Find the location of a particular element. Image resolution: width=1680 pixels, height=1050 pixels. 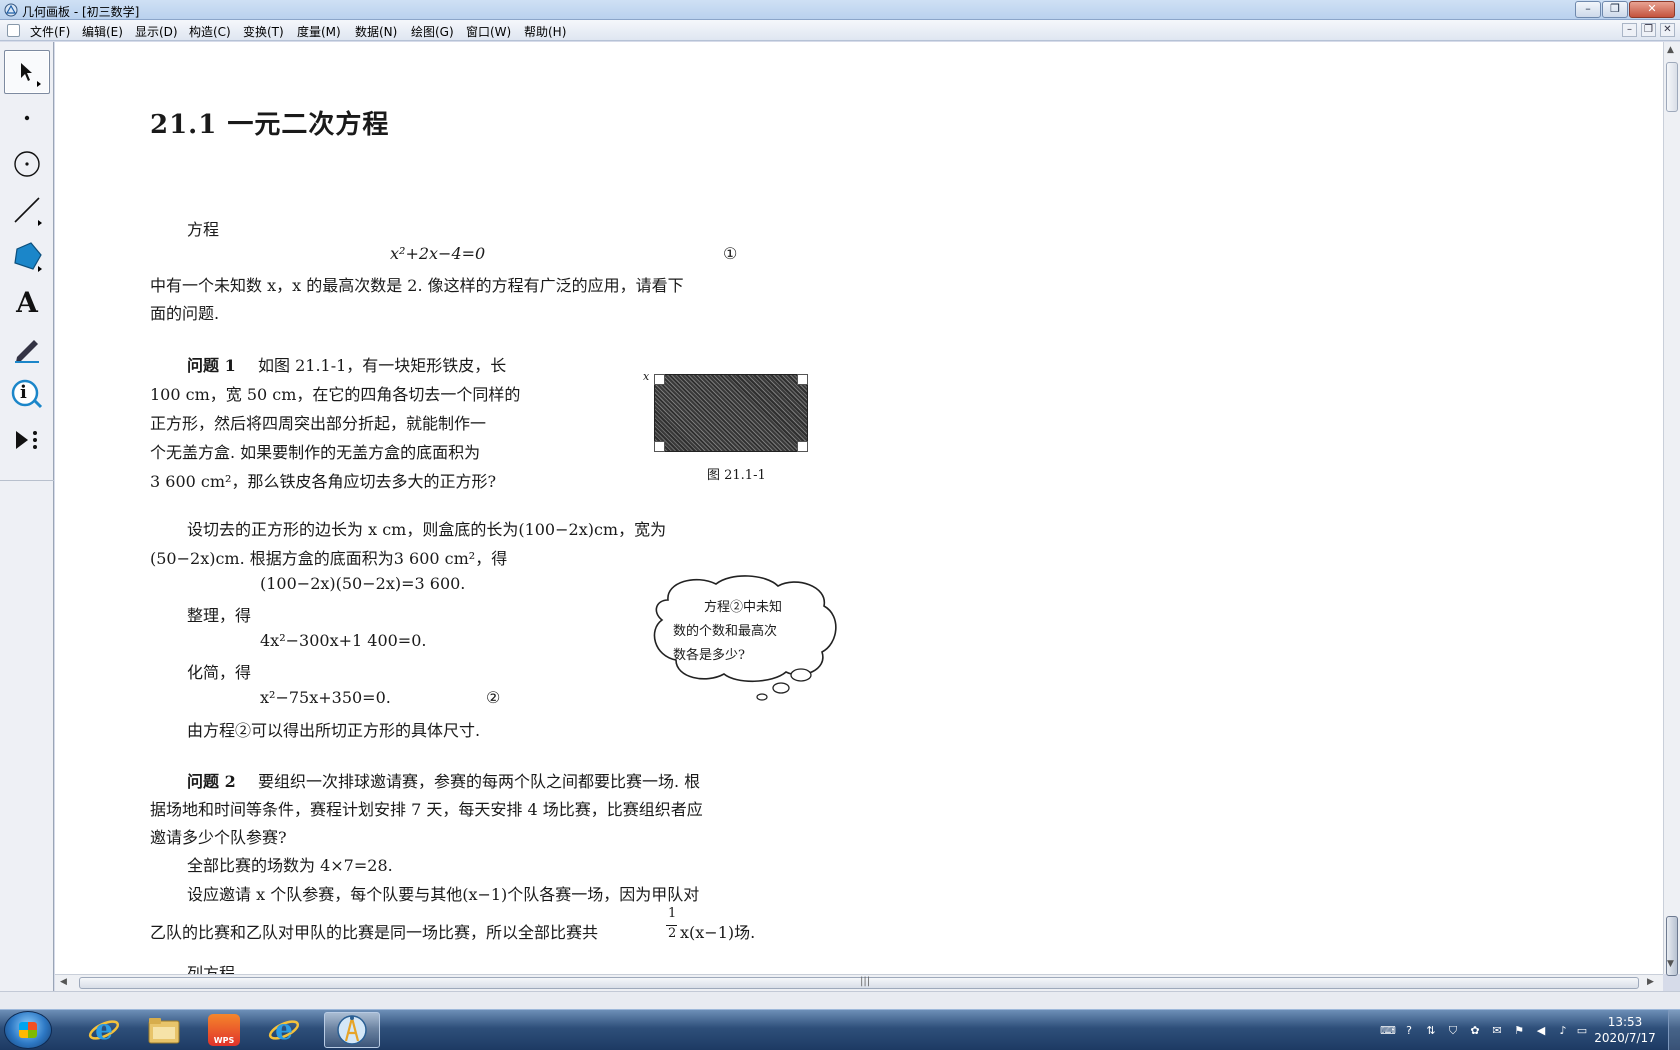

straightedge-tool is located at coordinates (27, 210).